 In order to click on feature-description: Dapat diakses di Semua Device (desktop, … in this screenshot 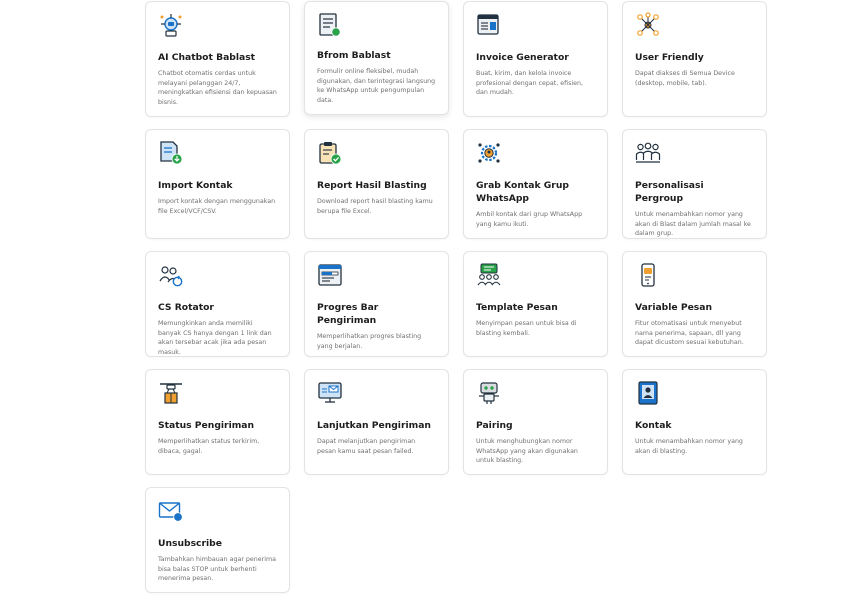, I will do `click(685, 78)`.